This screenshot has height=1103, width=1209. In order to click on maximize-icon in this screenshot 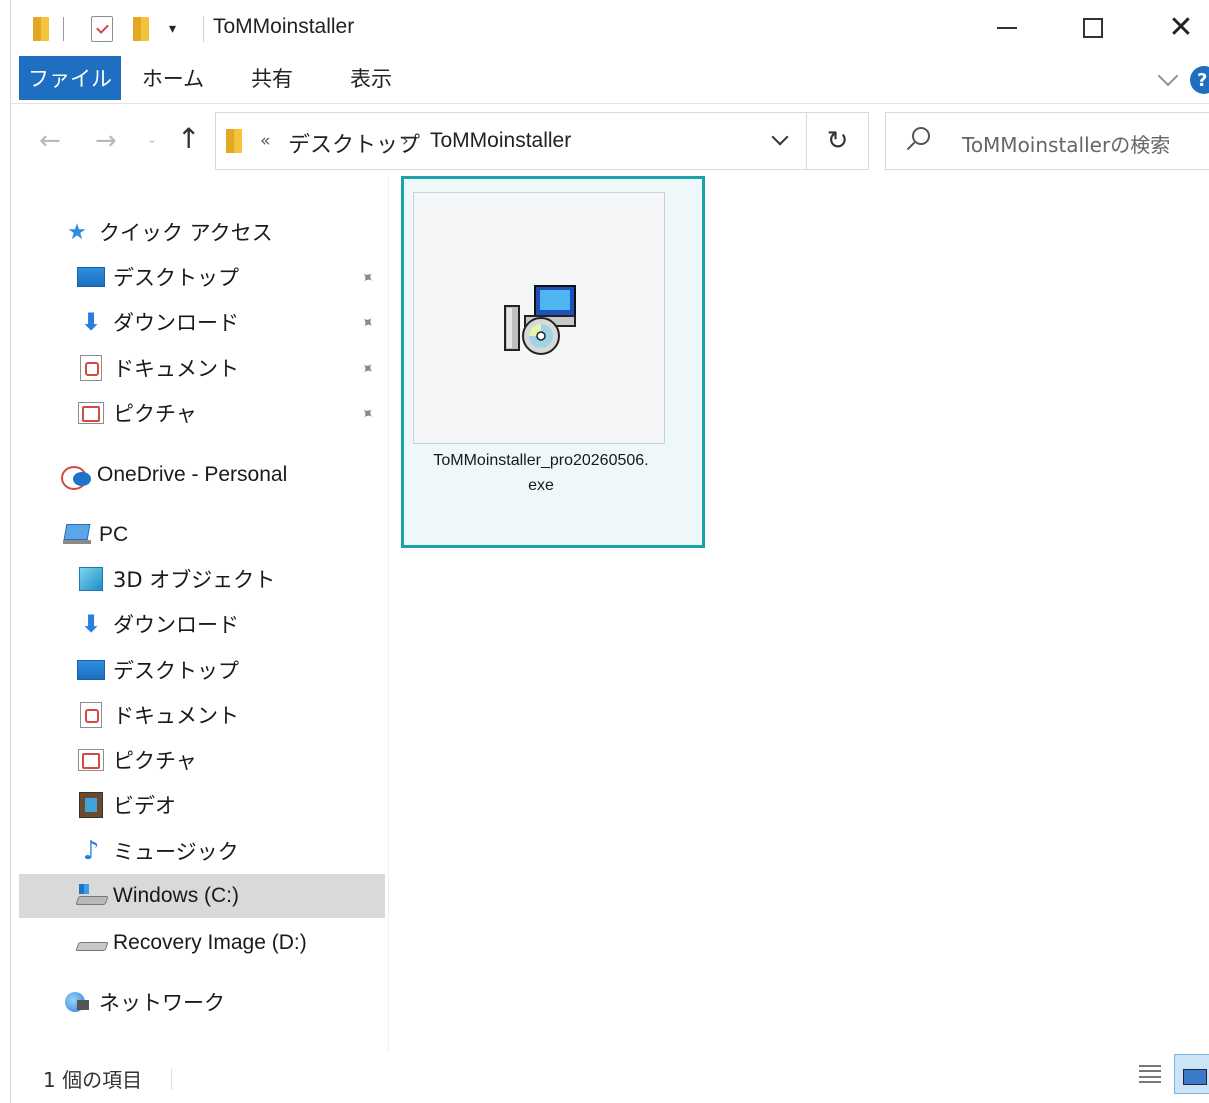, I will do `click(1093, 28)`.